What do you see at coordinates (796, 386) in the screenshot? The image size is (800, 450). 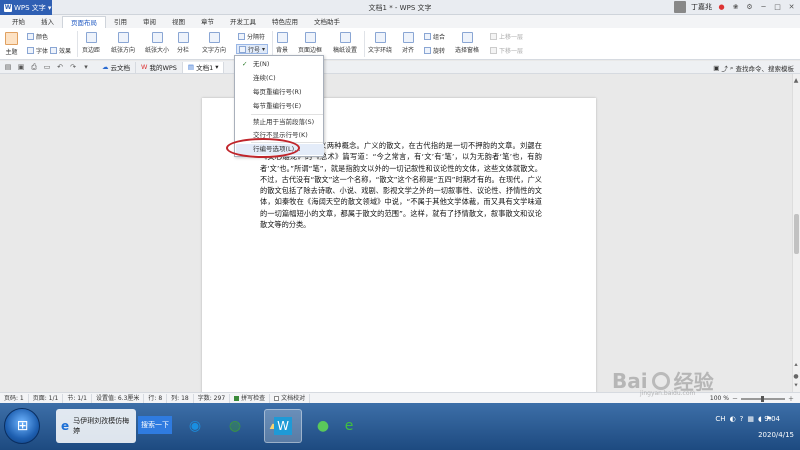 I see `next-page-icon: ⯆` at bounding box center [796, 386].